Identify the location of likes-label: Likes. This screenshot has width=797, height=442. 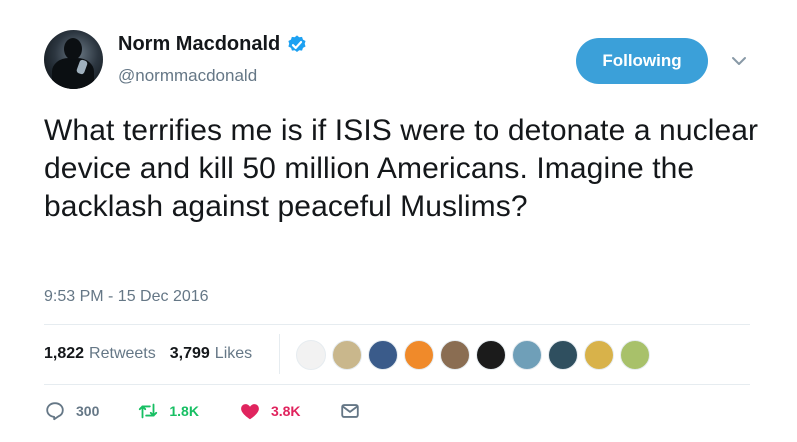
(233, 353).